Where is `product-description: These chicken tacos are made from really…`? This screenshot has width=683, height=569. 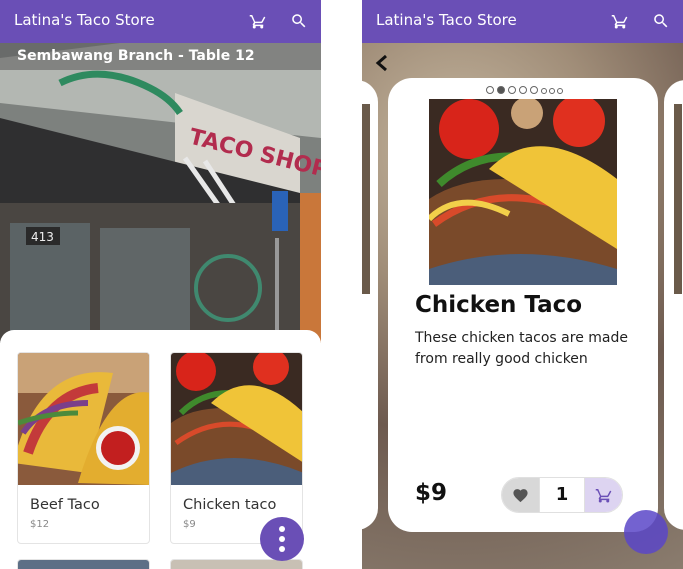 product-description: These chicken tacos are made from really… is located at coordinates (521, 348).